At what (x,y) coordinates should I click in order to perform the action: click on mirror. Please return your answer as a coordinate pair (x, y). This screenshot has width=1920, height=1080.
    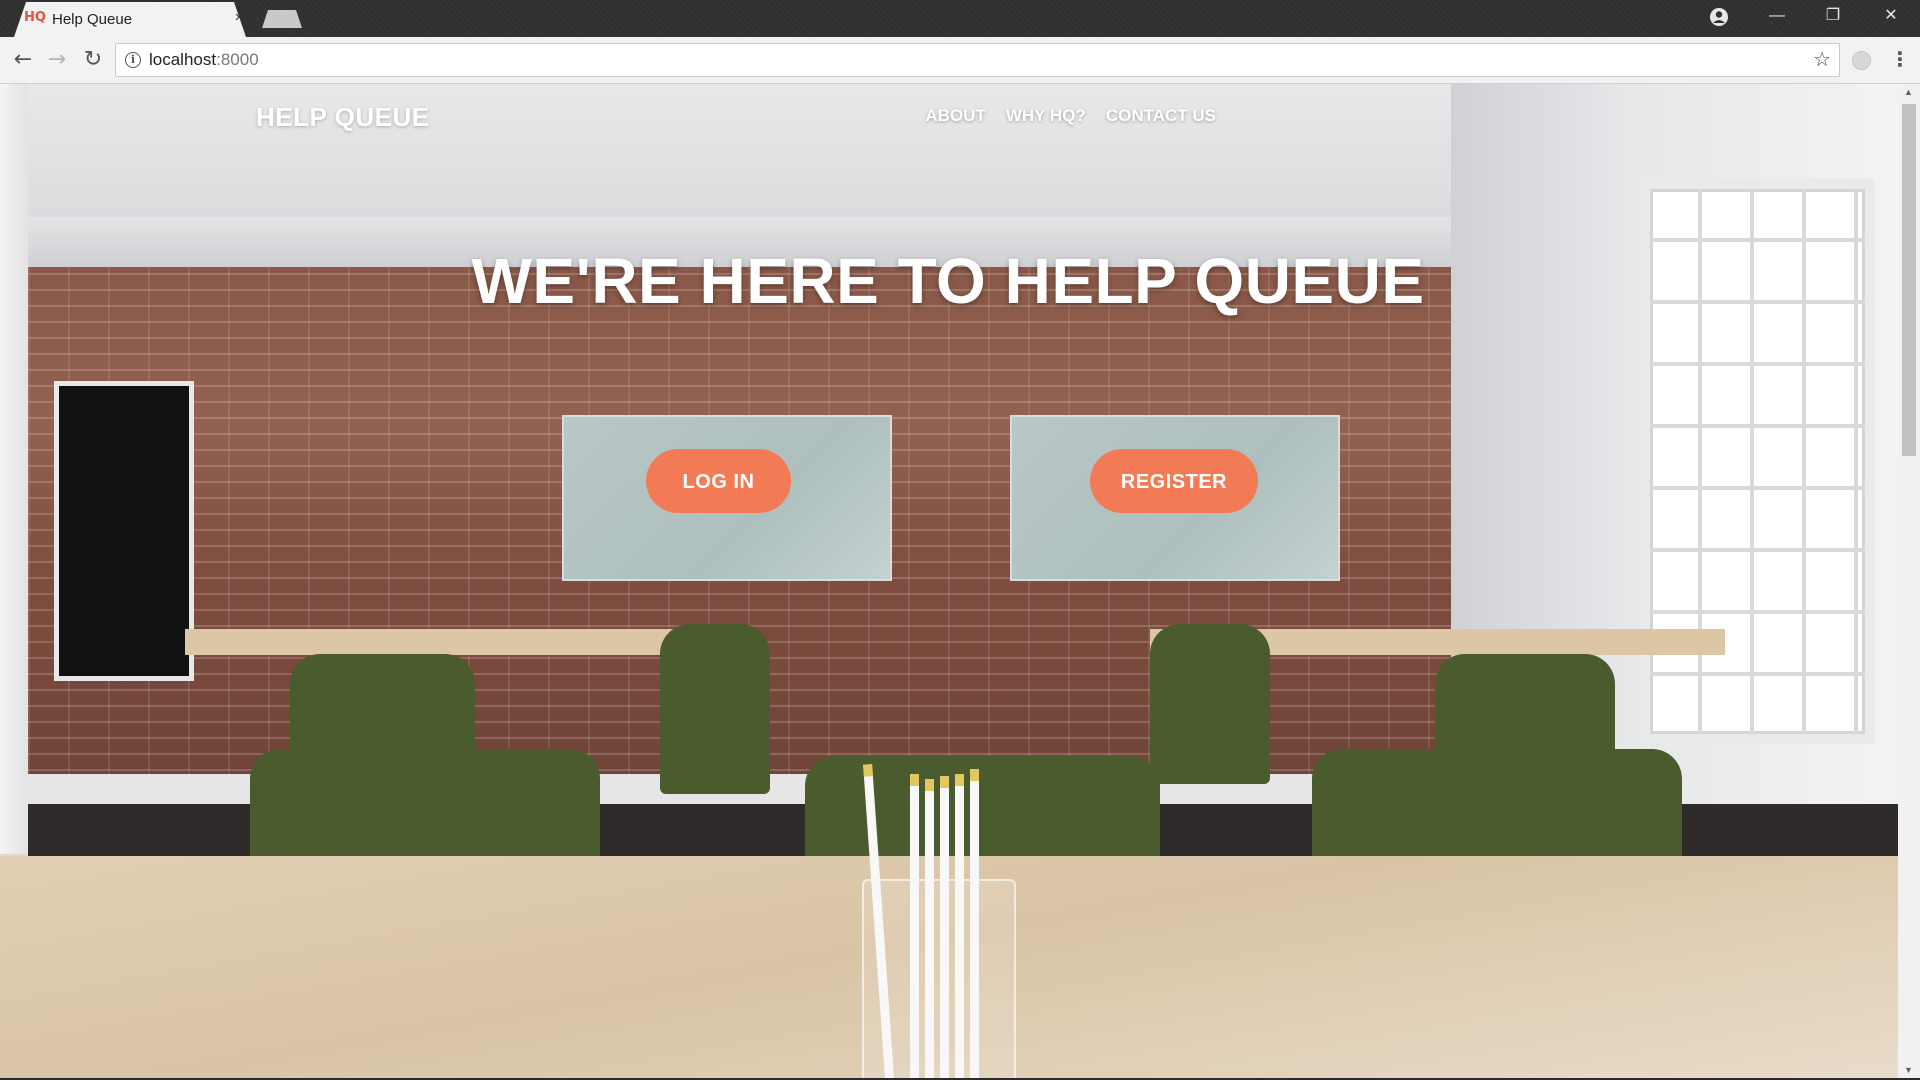
    Looking at the image, I should click on (124, 531).